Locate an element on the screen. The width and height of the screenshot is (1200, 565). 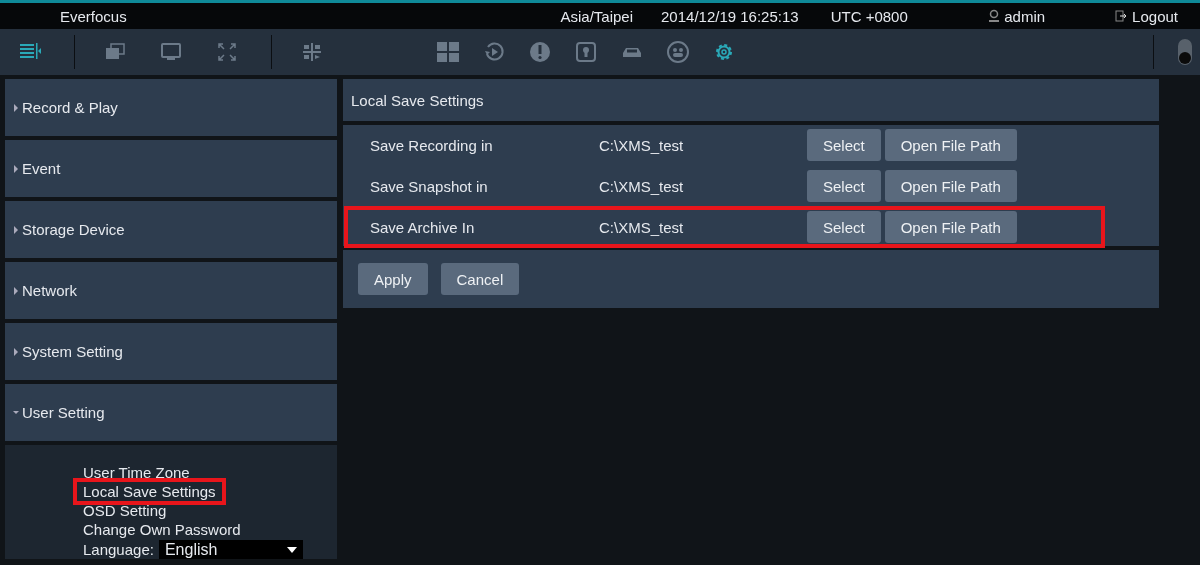
sidebar-item: Storage Device is located at coordinates (171, 229).